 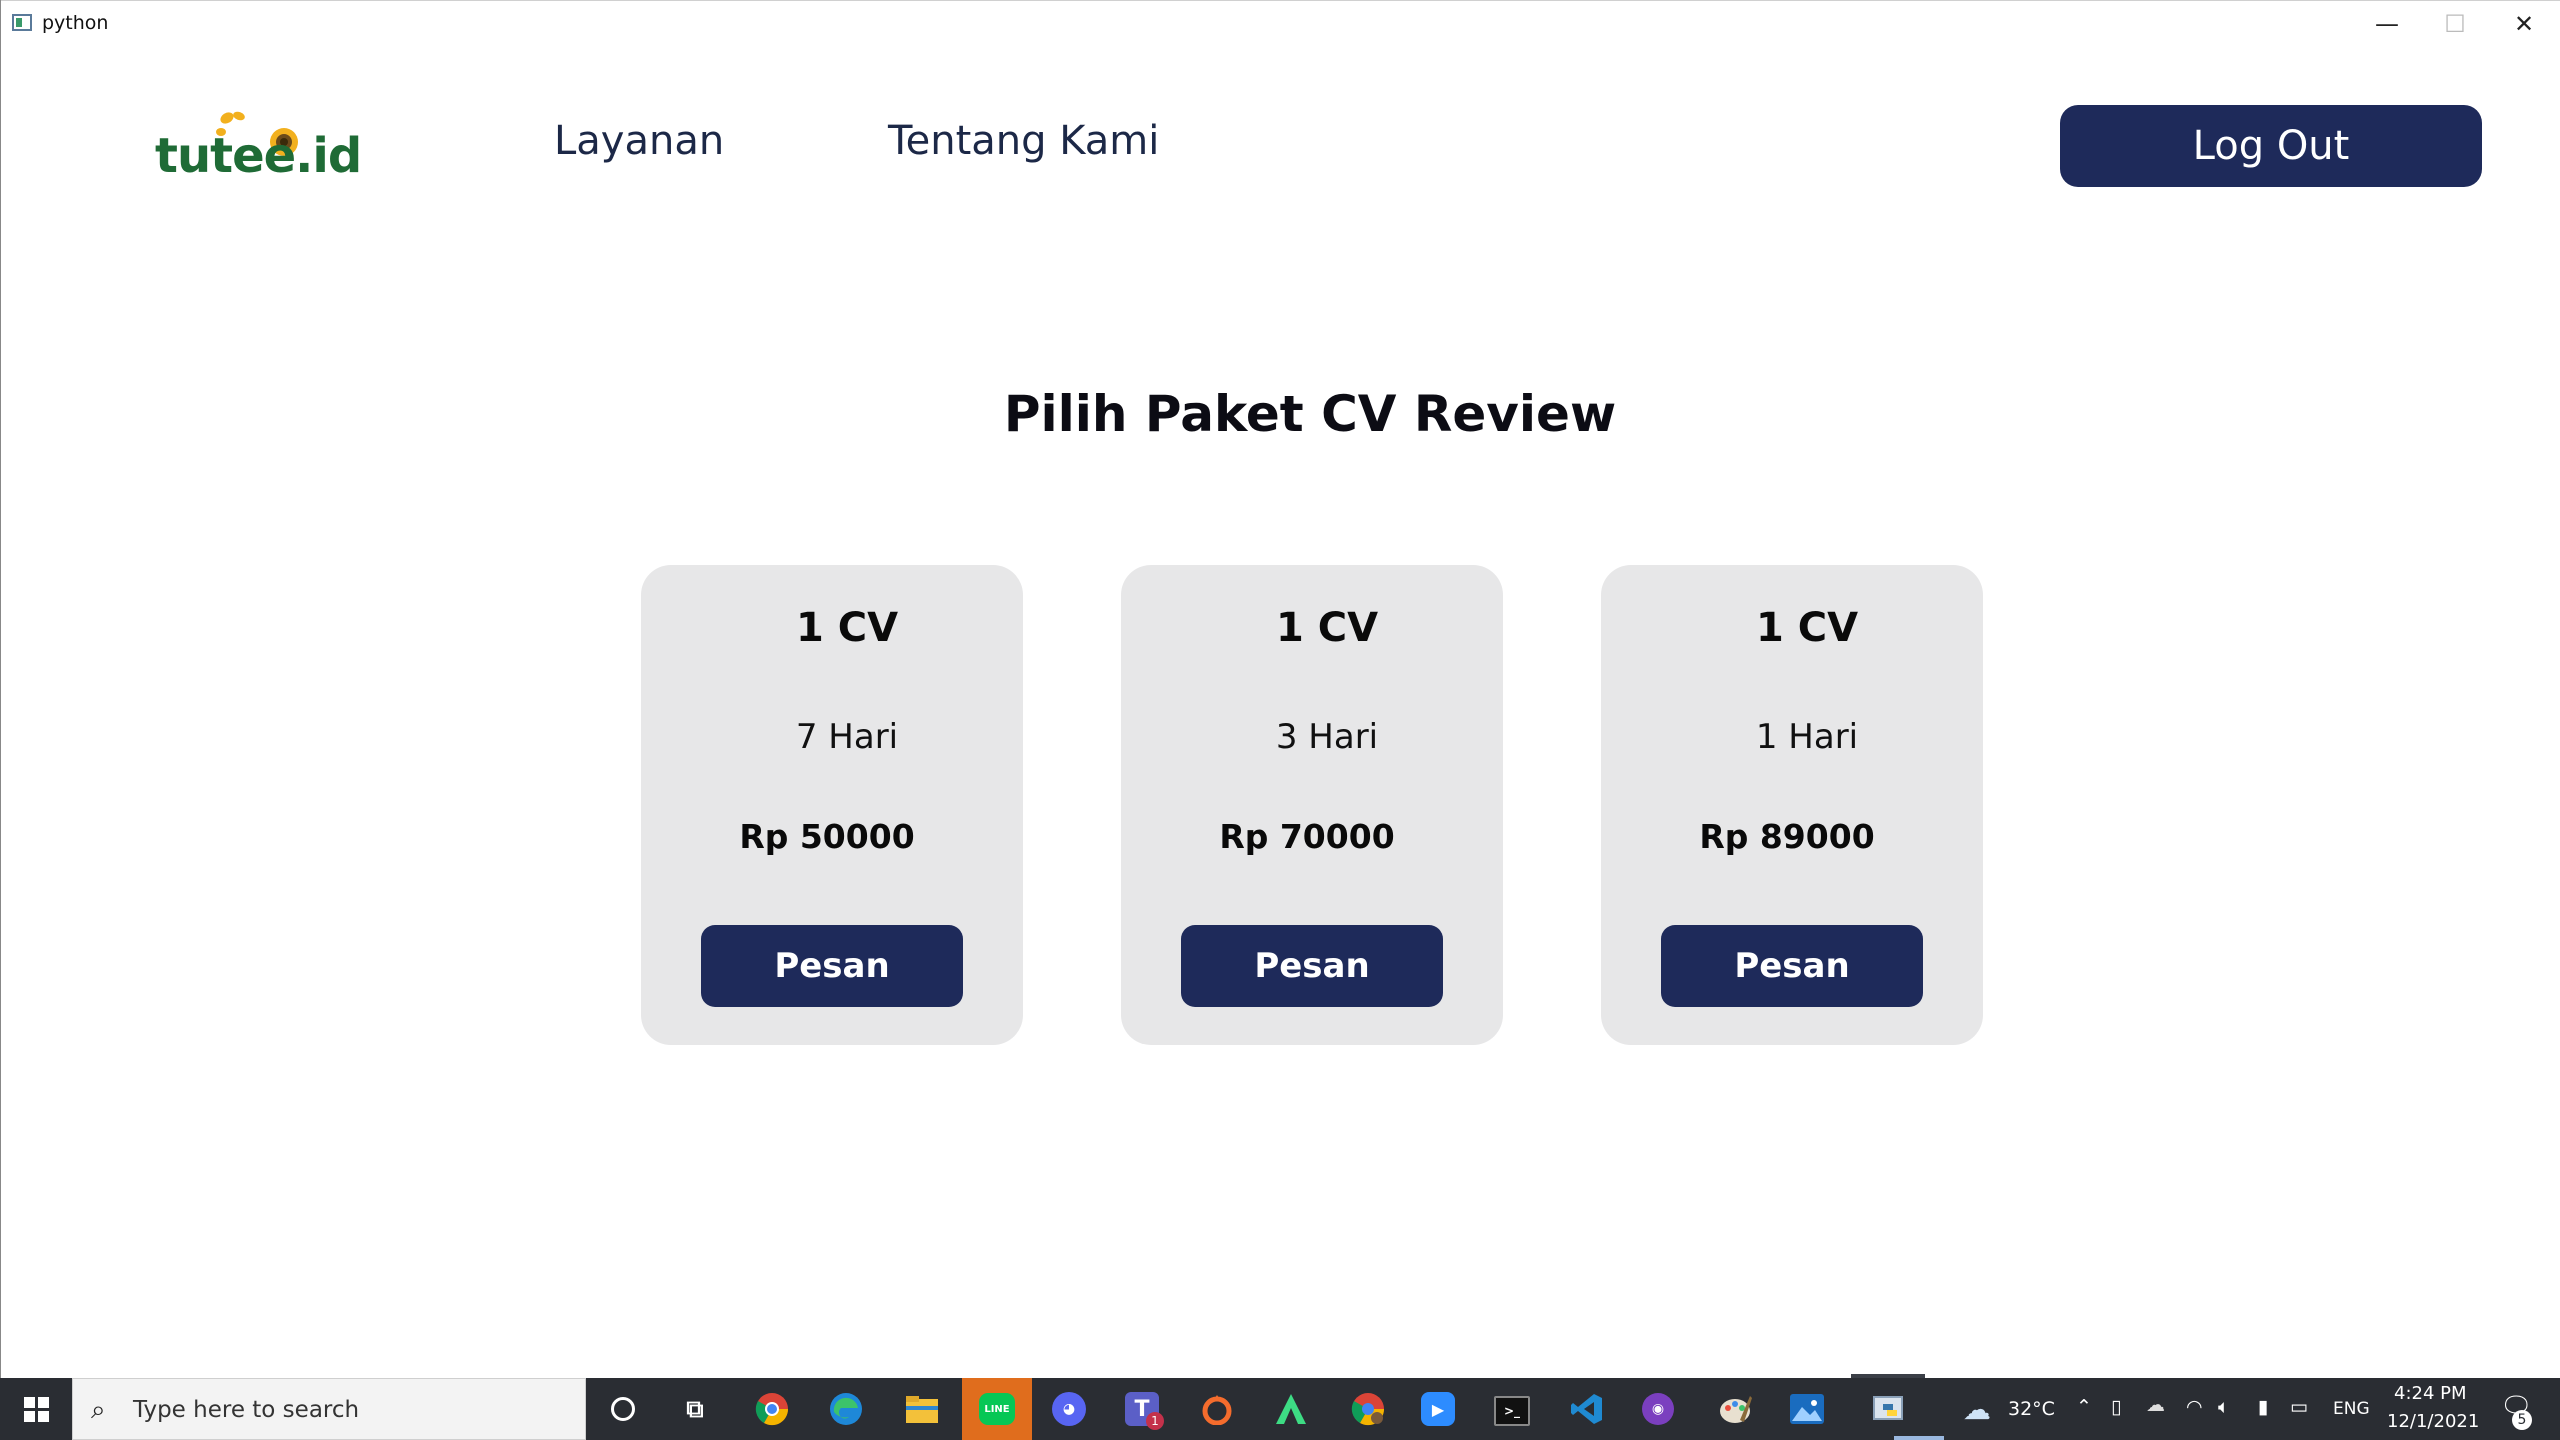 I want to click on start-button, so click(x=36, y=1409).